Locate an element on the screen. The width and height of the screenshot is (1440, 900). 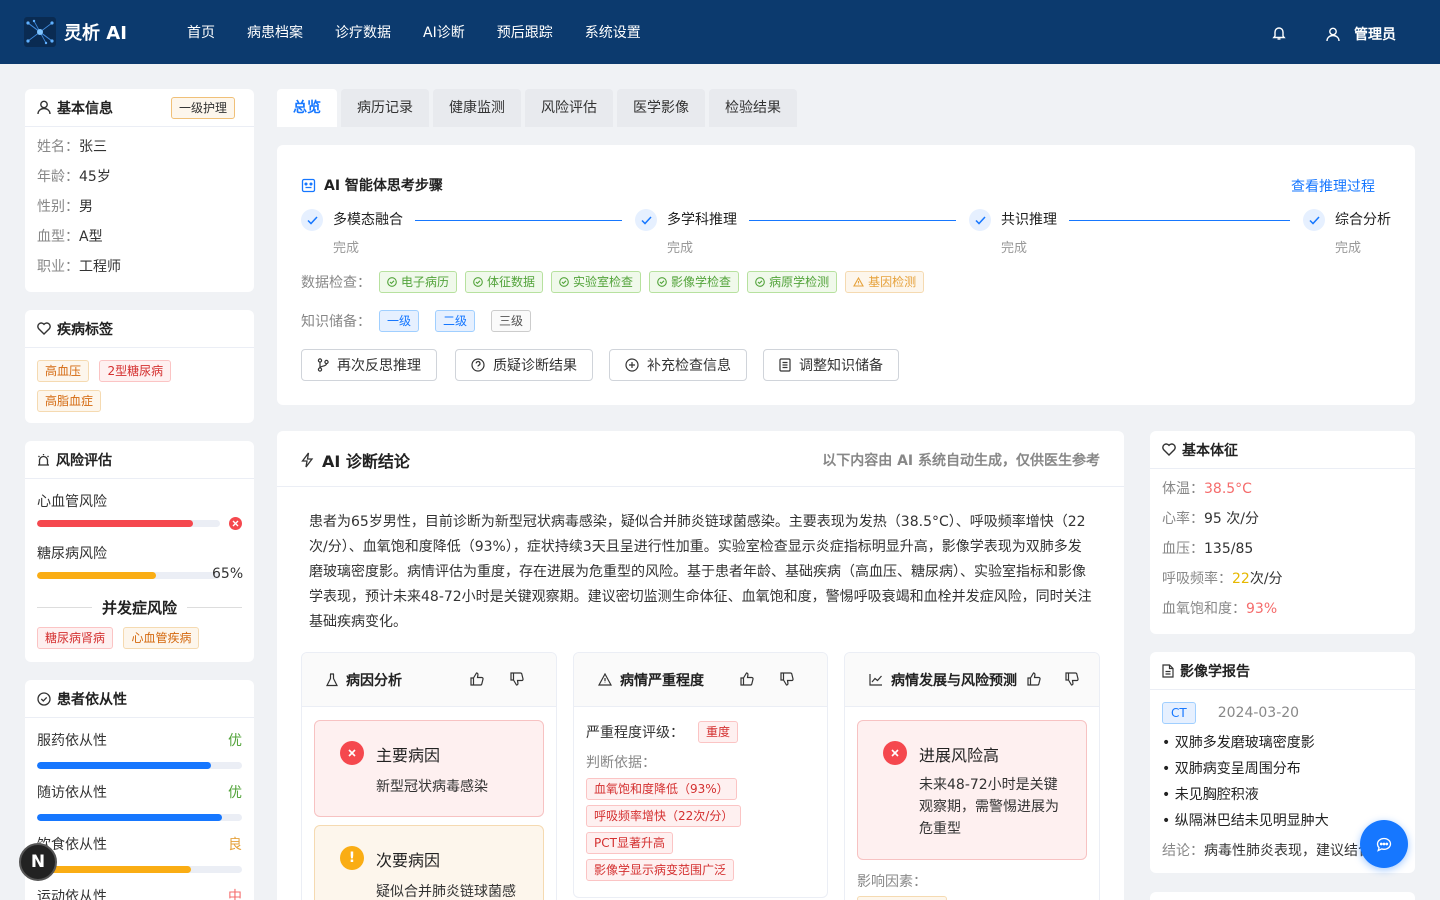
step-multidisciplinary-reasoning: 多学科推理 完成 is located at coordinates (686, 232).